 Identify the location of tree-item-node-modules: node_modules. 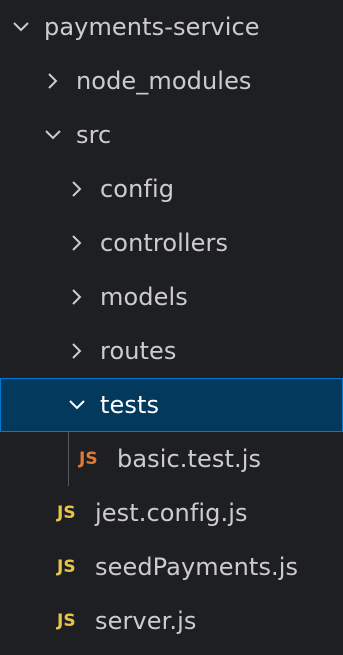
(171, 81).